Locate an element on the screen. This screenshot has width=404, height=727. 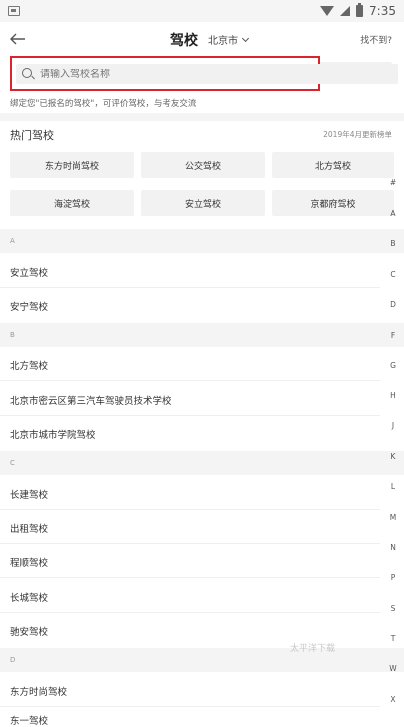
section-header-b: B is located at coordinates (202, 335).